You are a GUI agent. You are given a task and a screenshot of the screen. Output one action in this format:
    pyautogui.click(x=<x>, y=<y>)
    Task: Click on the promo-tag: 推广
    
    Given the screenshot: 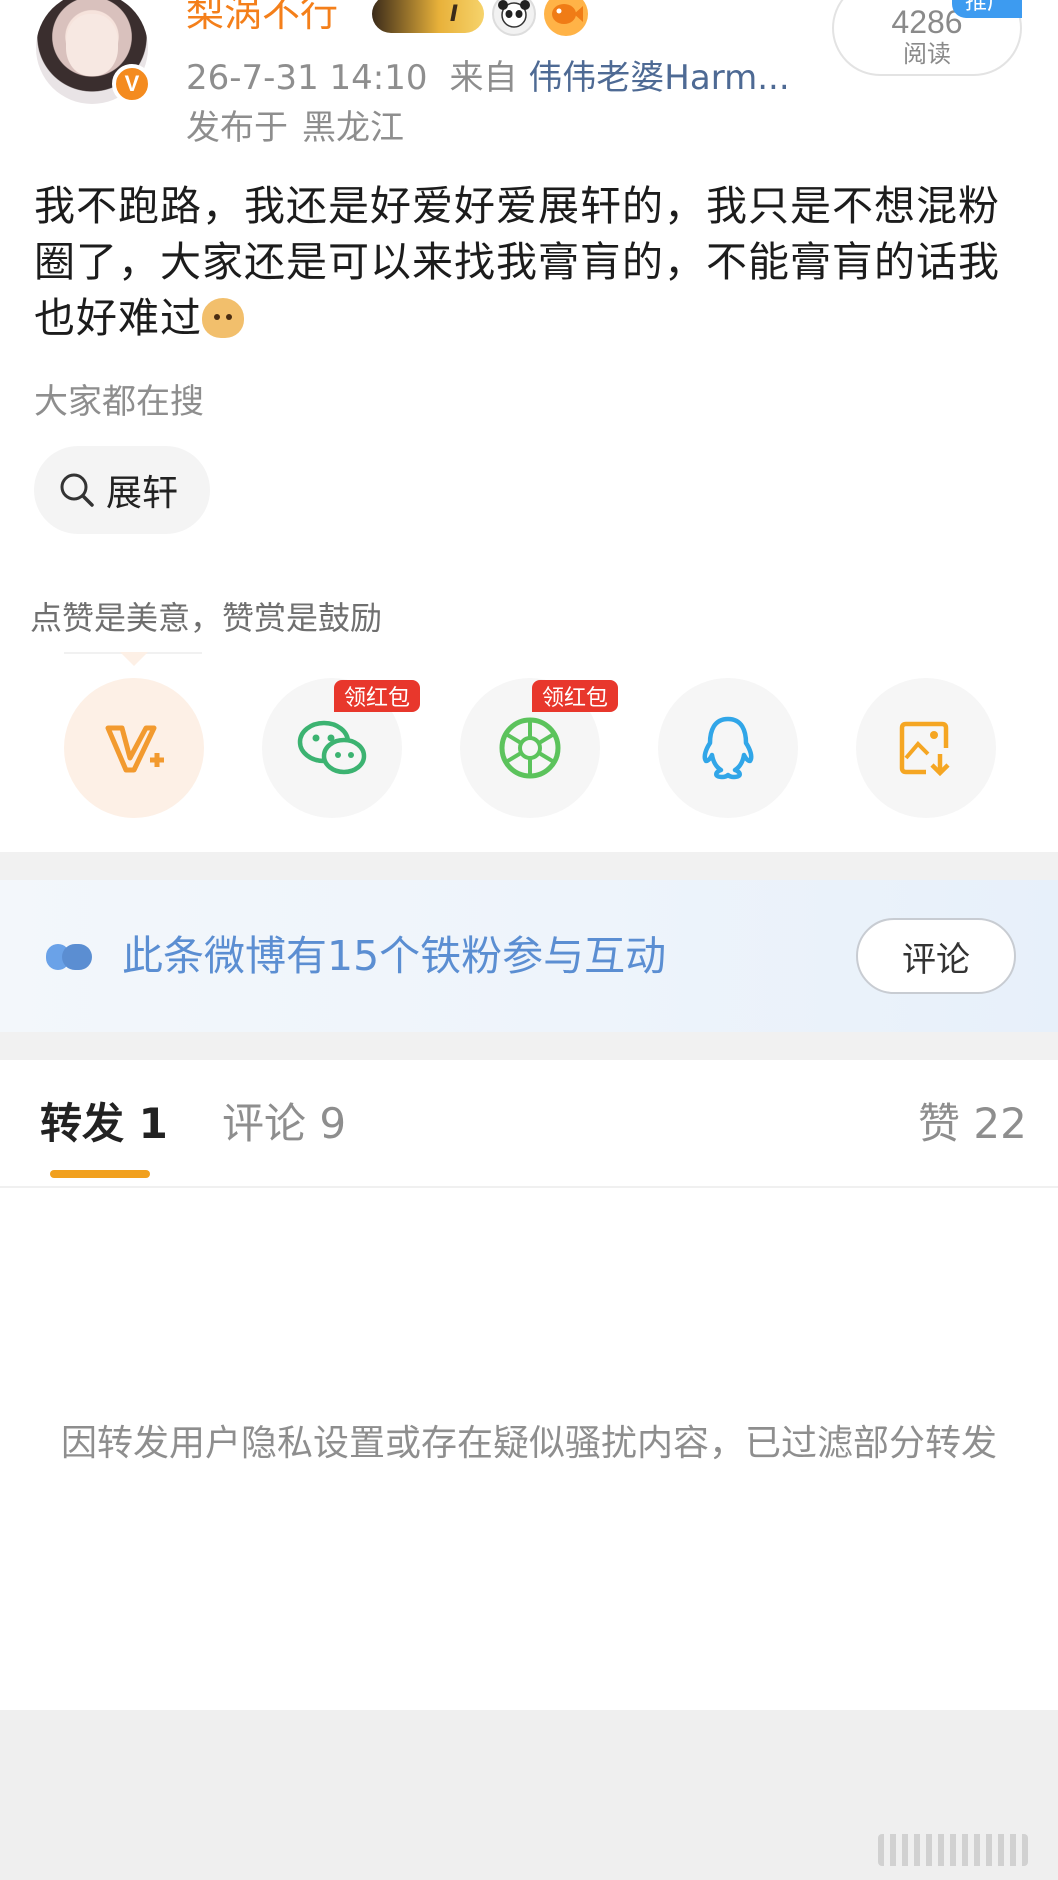 What is the action you would take?
    pyautogui.click(x=987, y=9)
    